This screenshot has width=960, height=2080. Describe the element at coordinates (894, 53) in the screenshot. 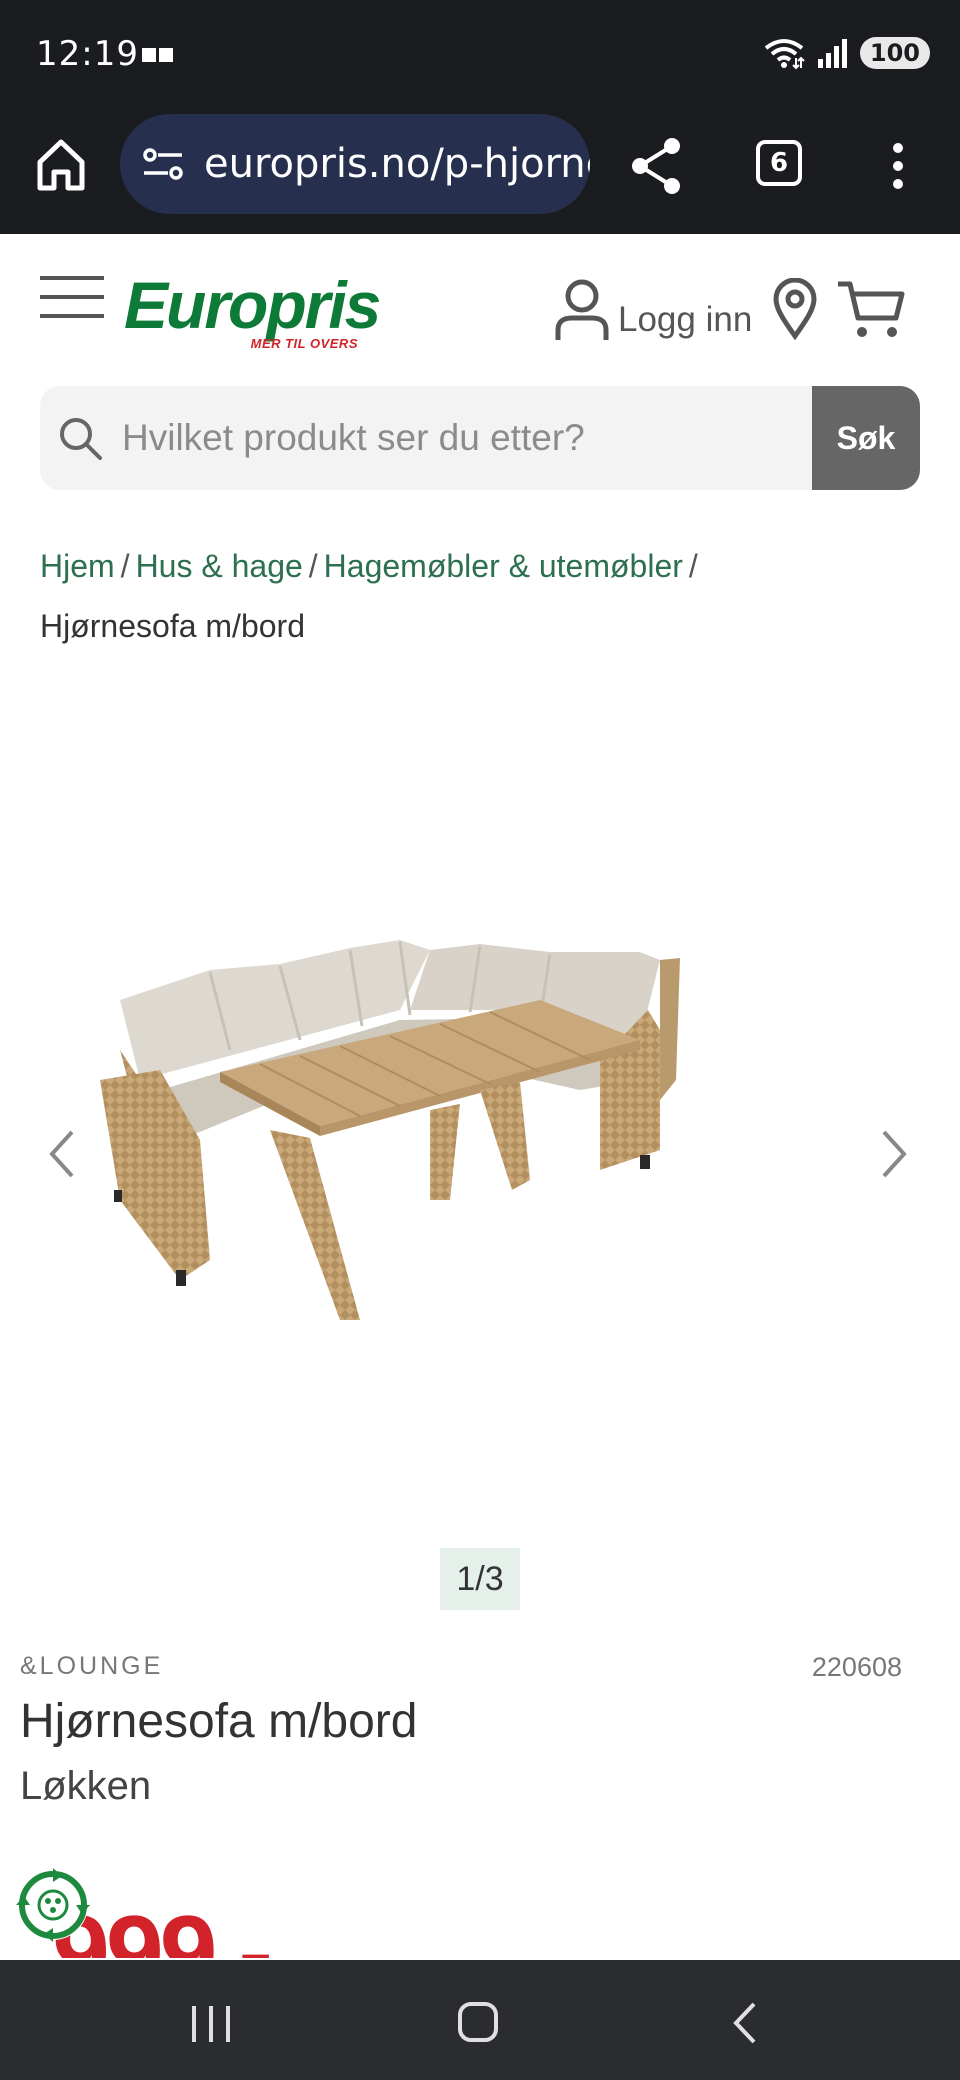

I see `battery-indicator: 100` at that location.